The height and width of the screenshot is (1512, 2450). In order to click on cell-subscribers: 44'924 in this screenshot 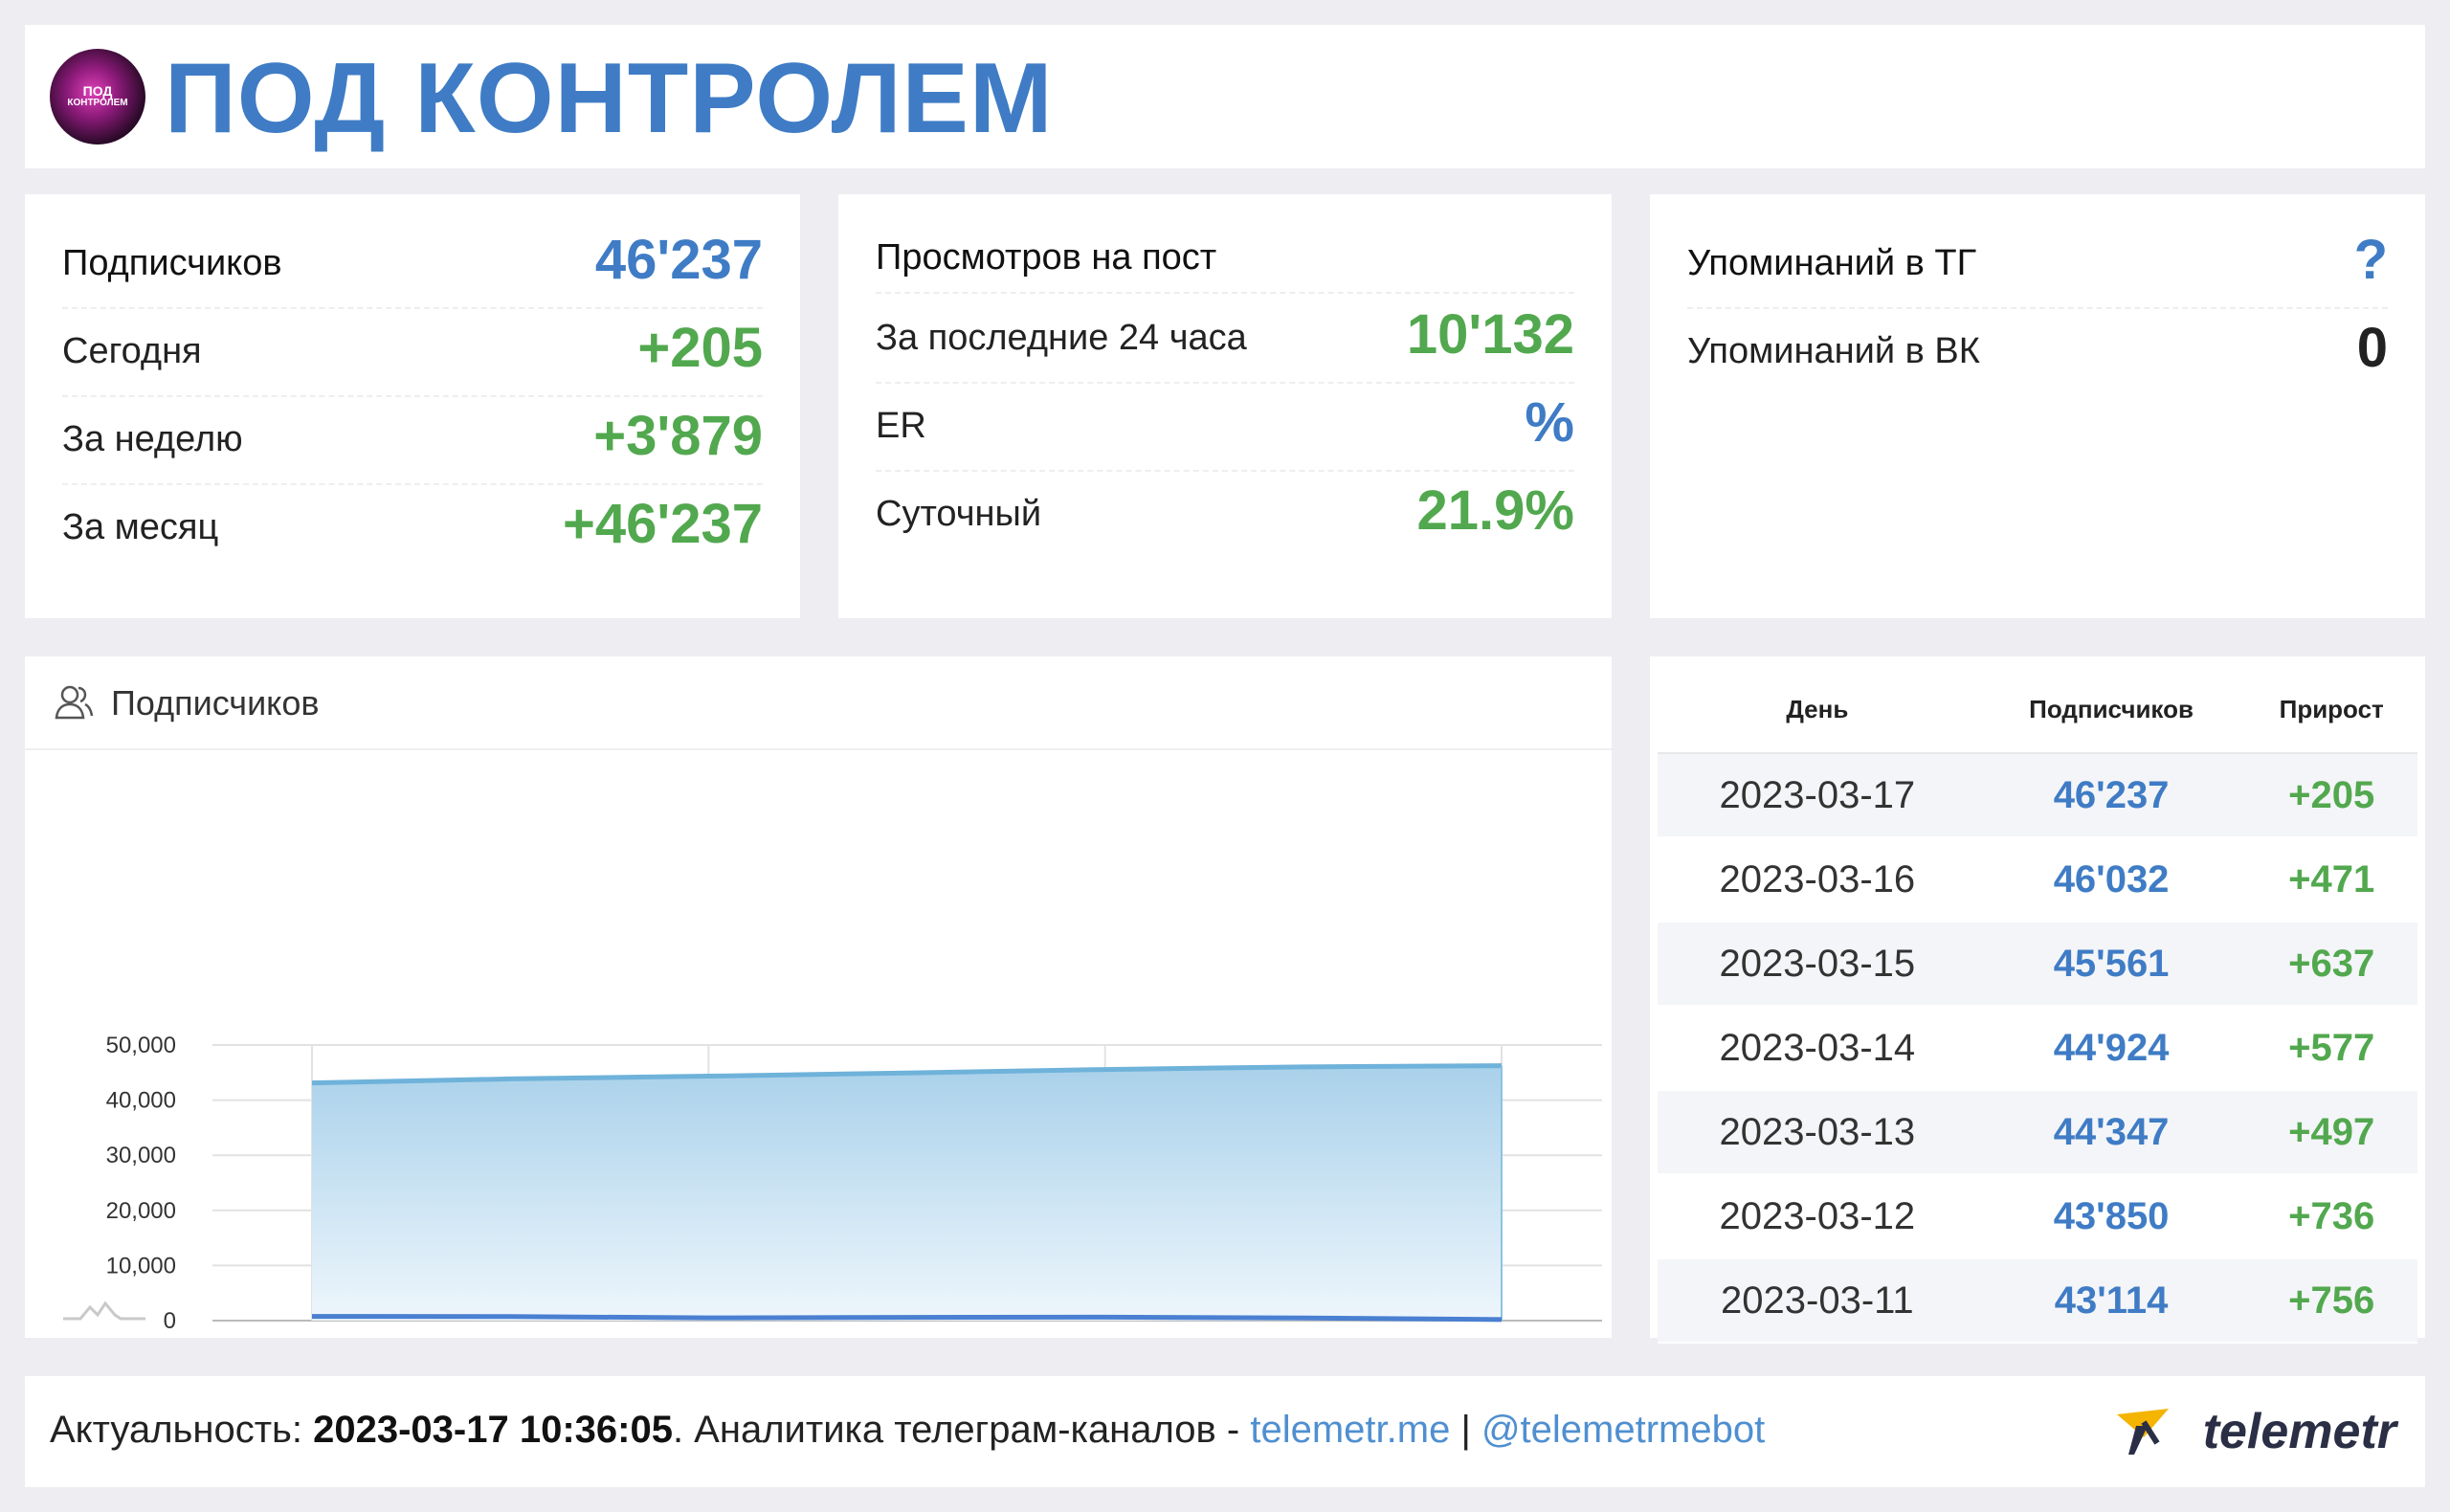, I will do `click(2111, 1048)`.